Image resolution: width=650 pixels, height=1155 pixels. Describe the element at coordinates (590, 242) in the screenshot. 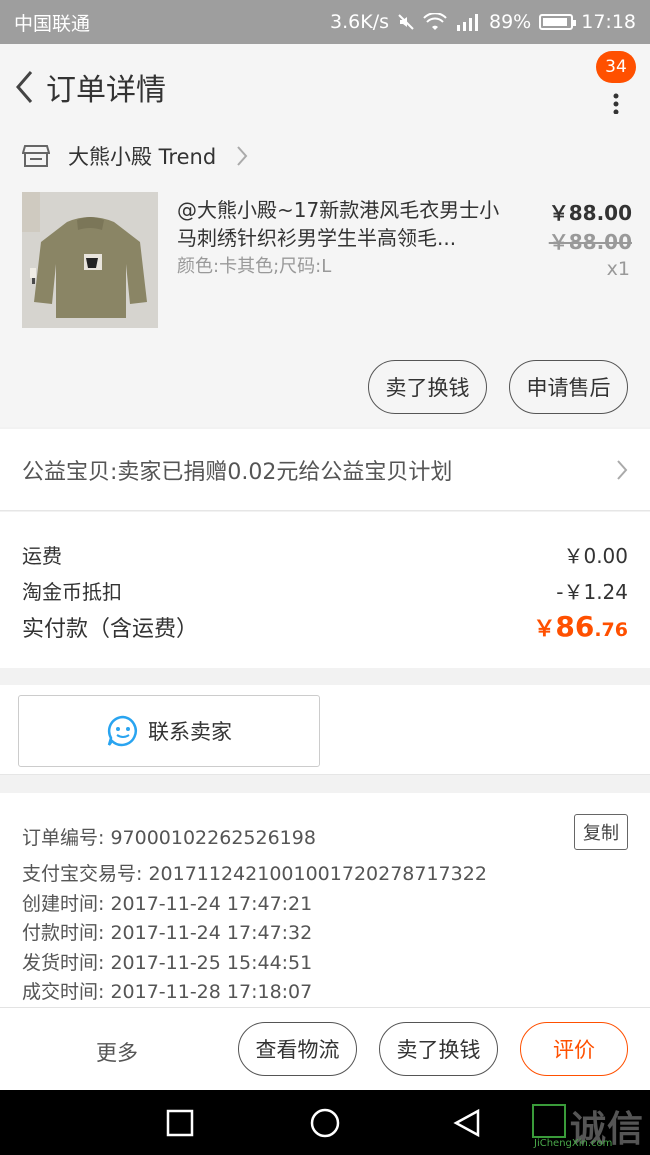

I see `product-original-price: ￥88.00` at that location.